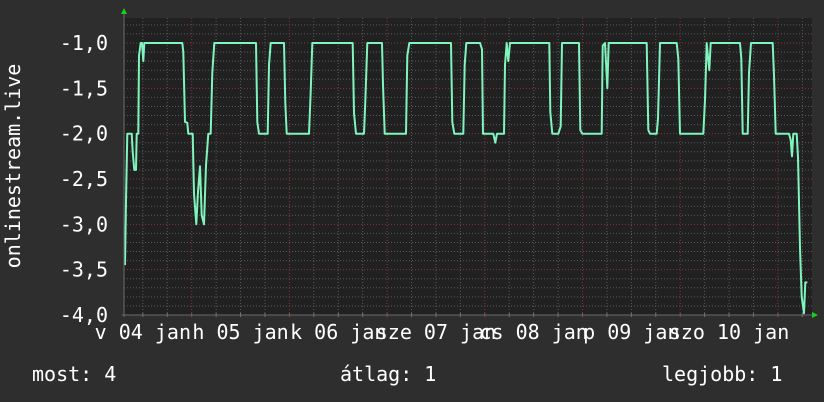 Image resolution: width=824 pixels, height=402 pixels. I want to click on y-tick-label: -2,5, so click(84, 179).